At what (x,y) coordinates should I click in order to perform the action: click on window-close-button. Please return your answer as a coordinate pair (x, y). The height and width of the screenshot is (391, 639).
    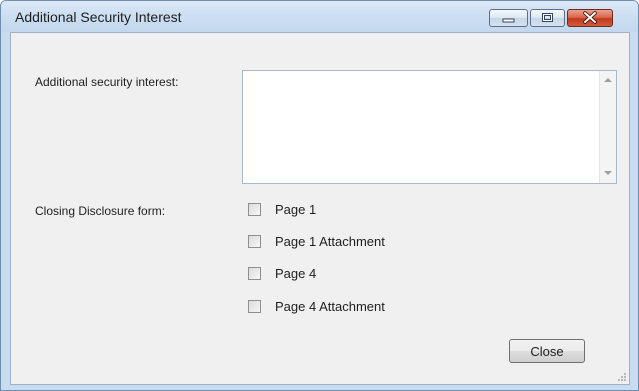
    Looking at the image, I should click on (590, 18).